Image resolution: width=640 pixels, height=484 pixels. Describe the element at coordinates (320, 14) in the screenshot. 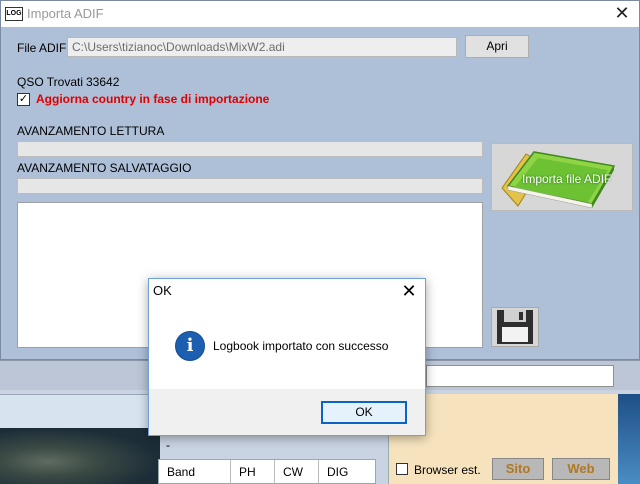

I see `title-bar: LOG Importa ADIF ✕` at that location.